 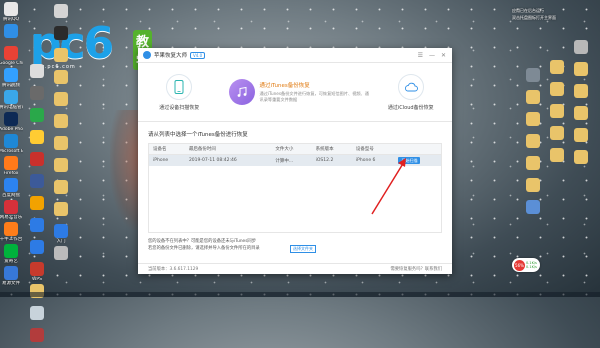 What do you see at coordinates (11, 122) in the screenshot?
I see `desktop-icon: Adobe Photoshop` at bounding box center [11, 122].